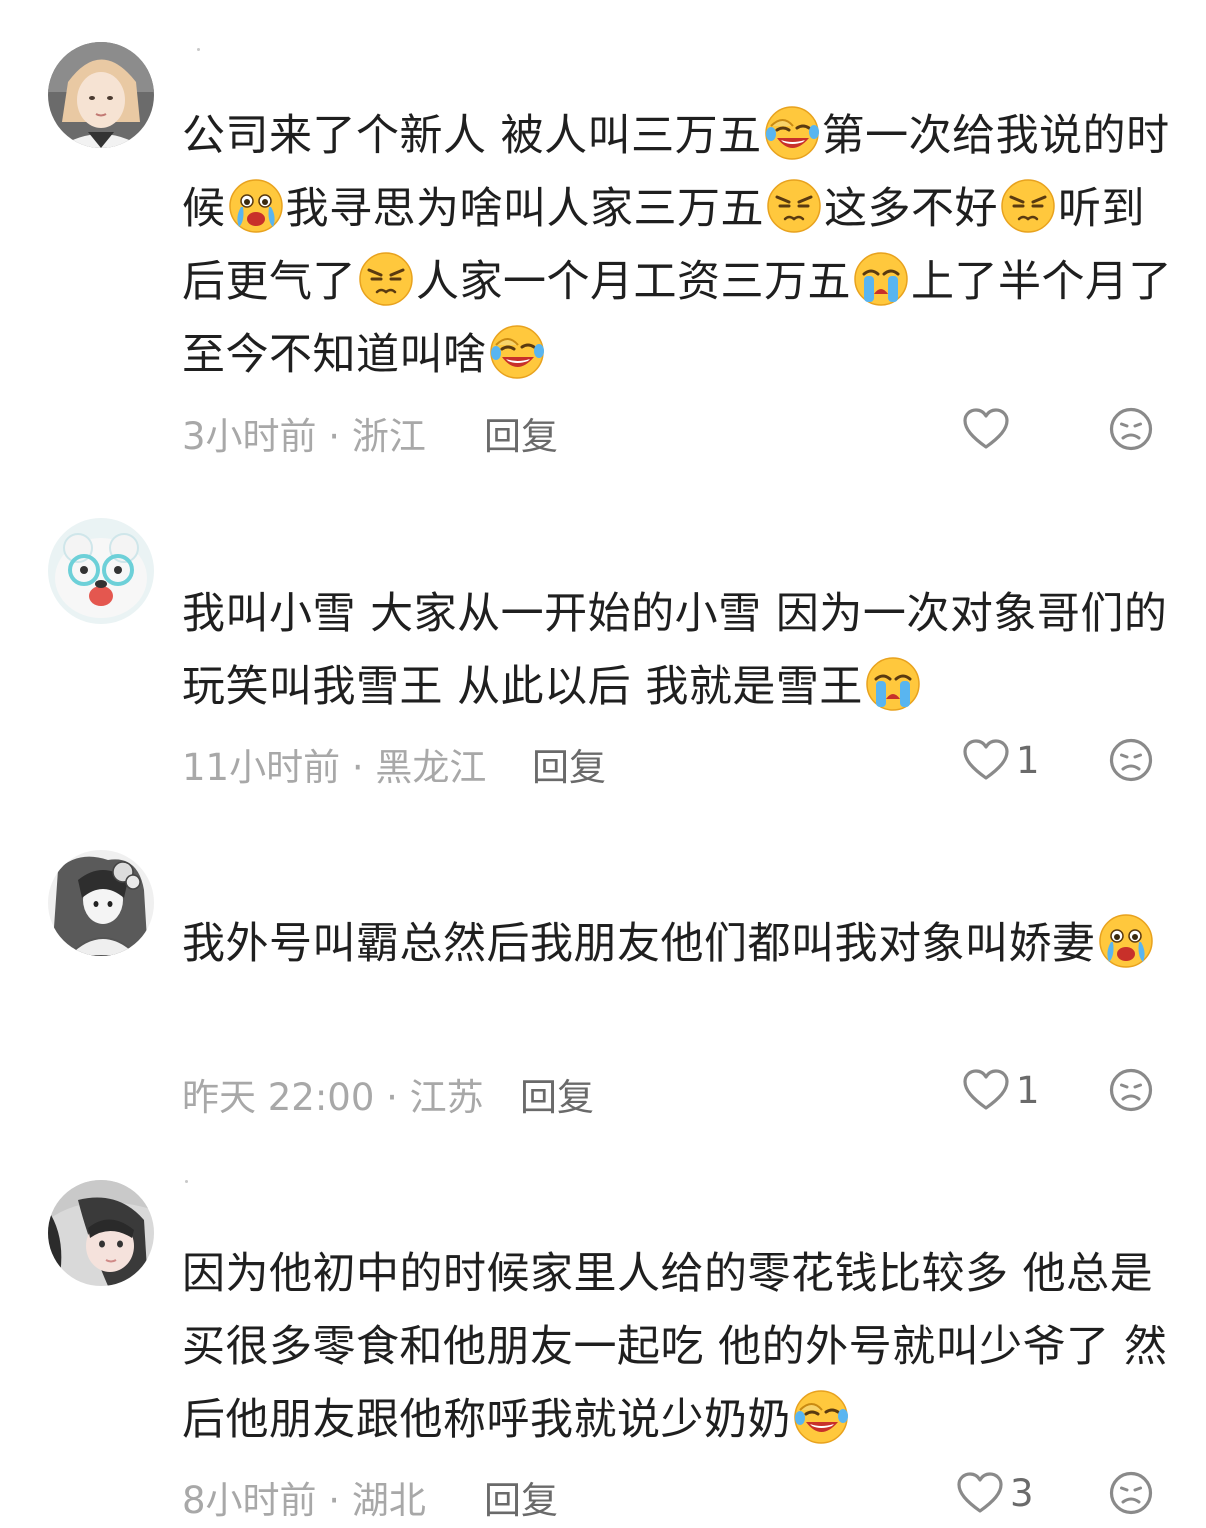  I want to click on reply-button: 回复, so click(521, 1497).